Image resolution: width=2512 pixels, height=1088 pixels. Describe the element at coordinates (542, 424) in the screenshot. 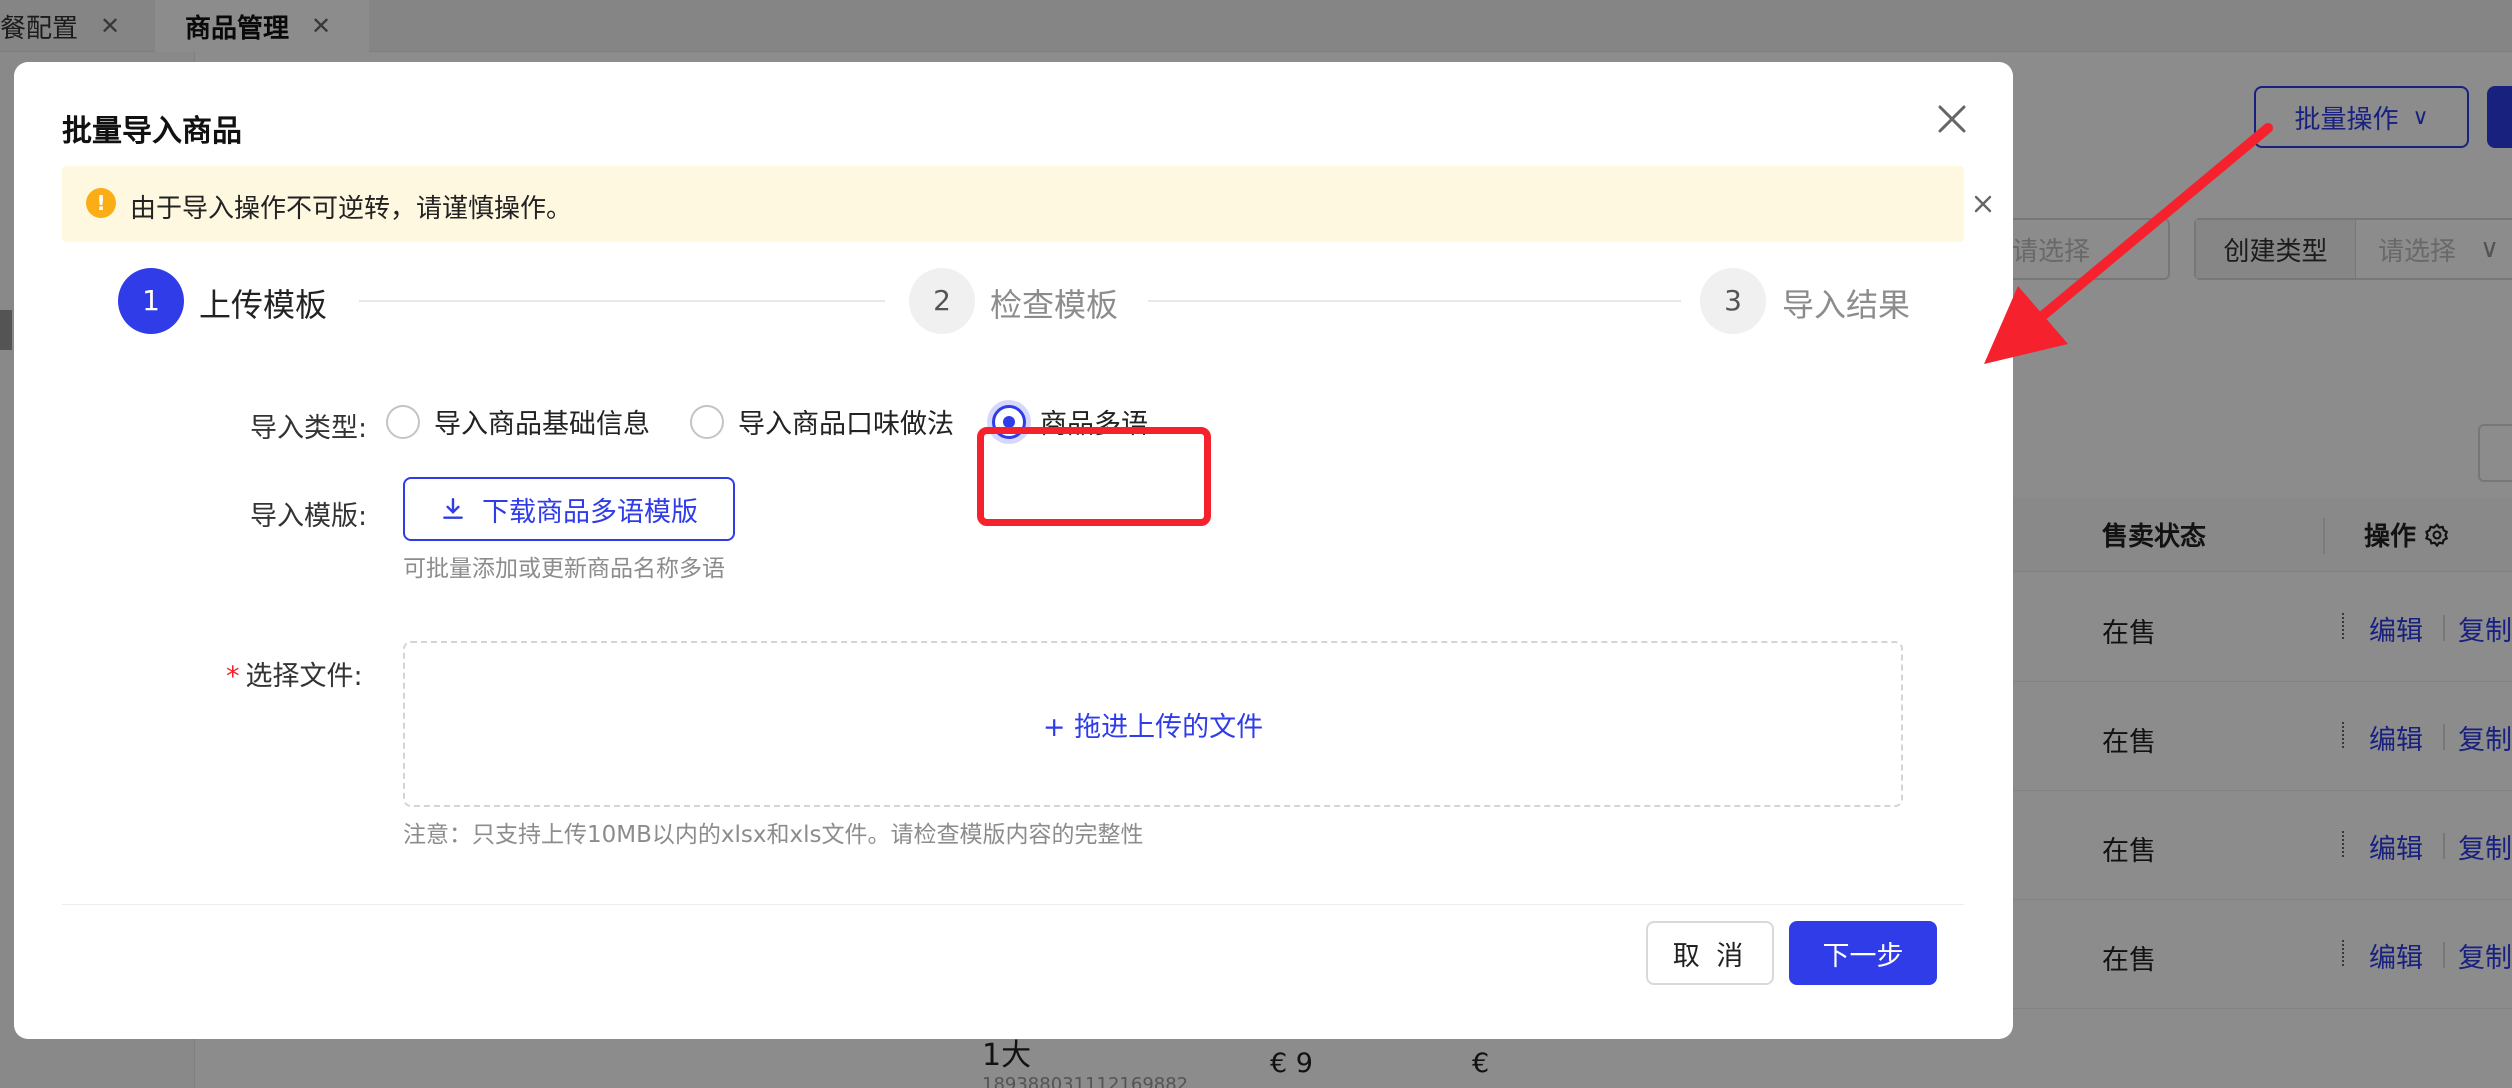

I see `radio-label: 导入商品基础信息` at that location.